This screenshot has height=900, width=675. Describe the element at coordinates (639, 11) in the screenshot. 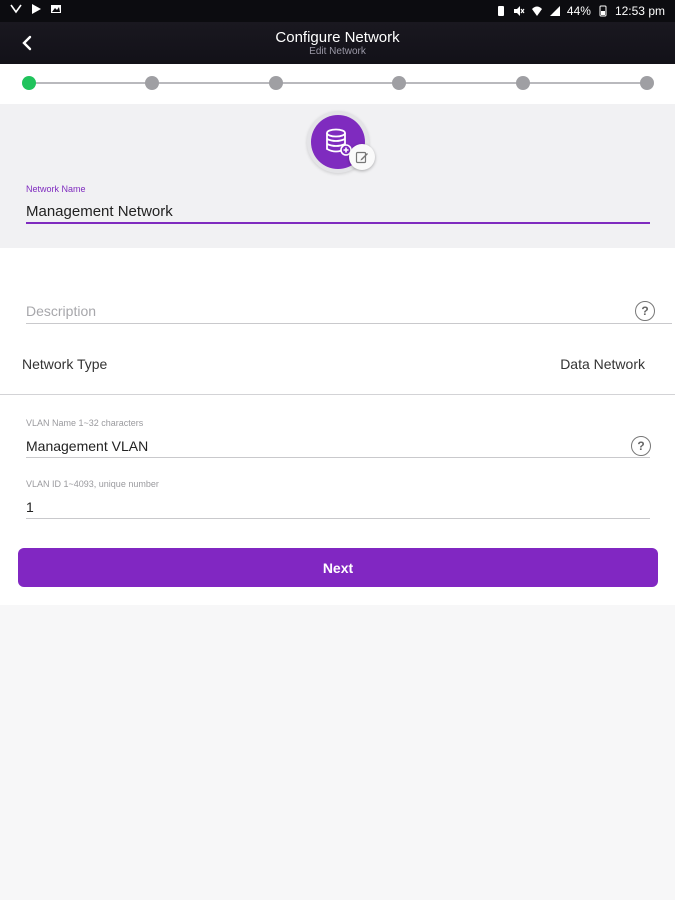

I see `clock: 12:53 pm` at that location.